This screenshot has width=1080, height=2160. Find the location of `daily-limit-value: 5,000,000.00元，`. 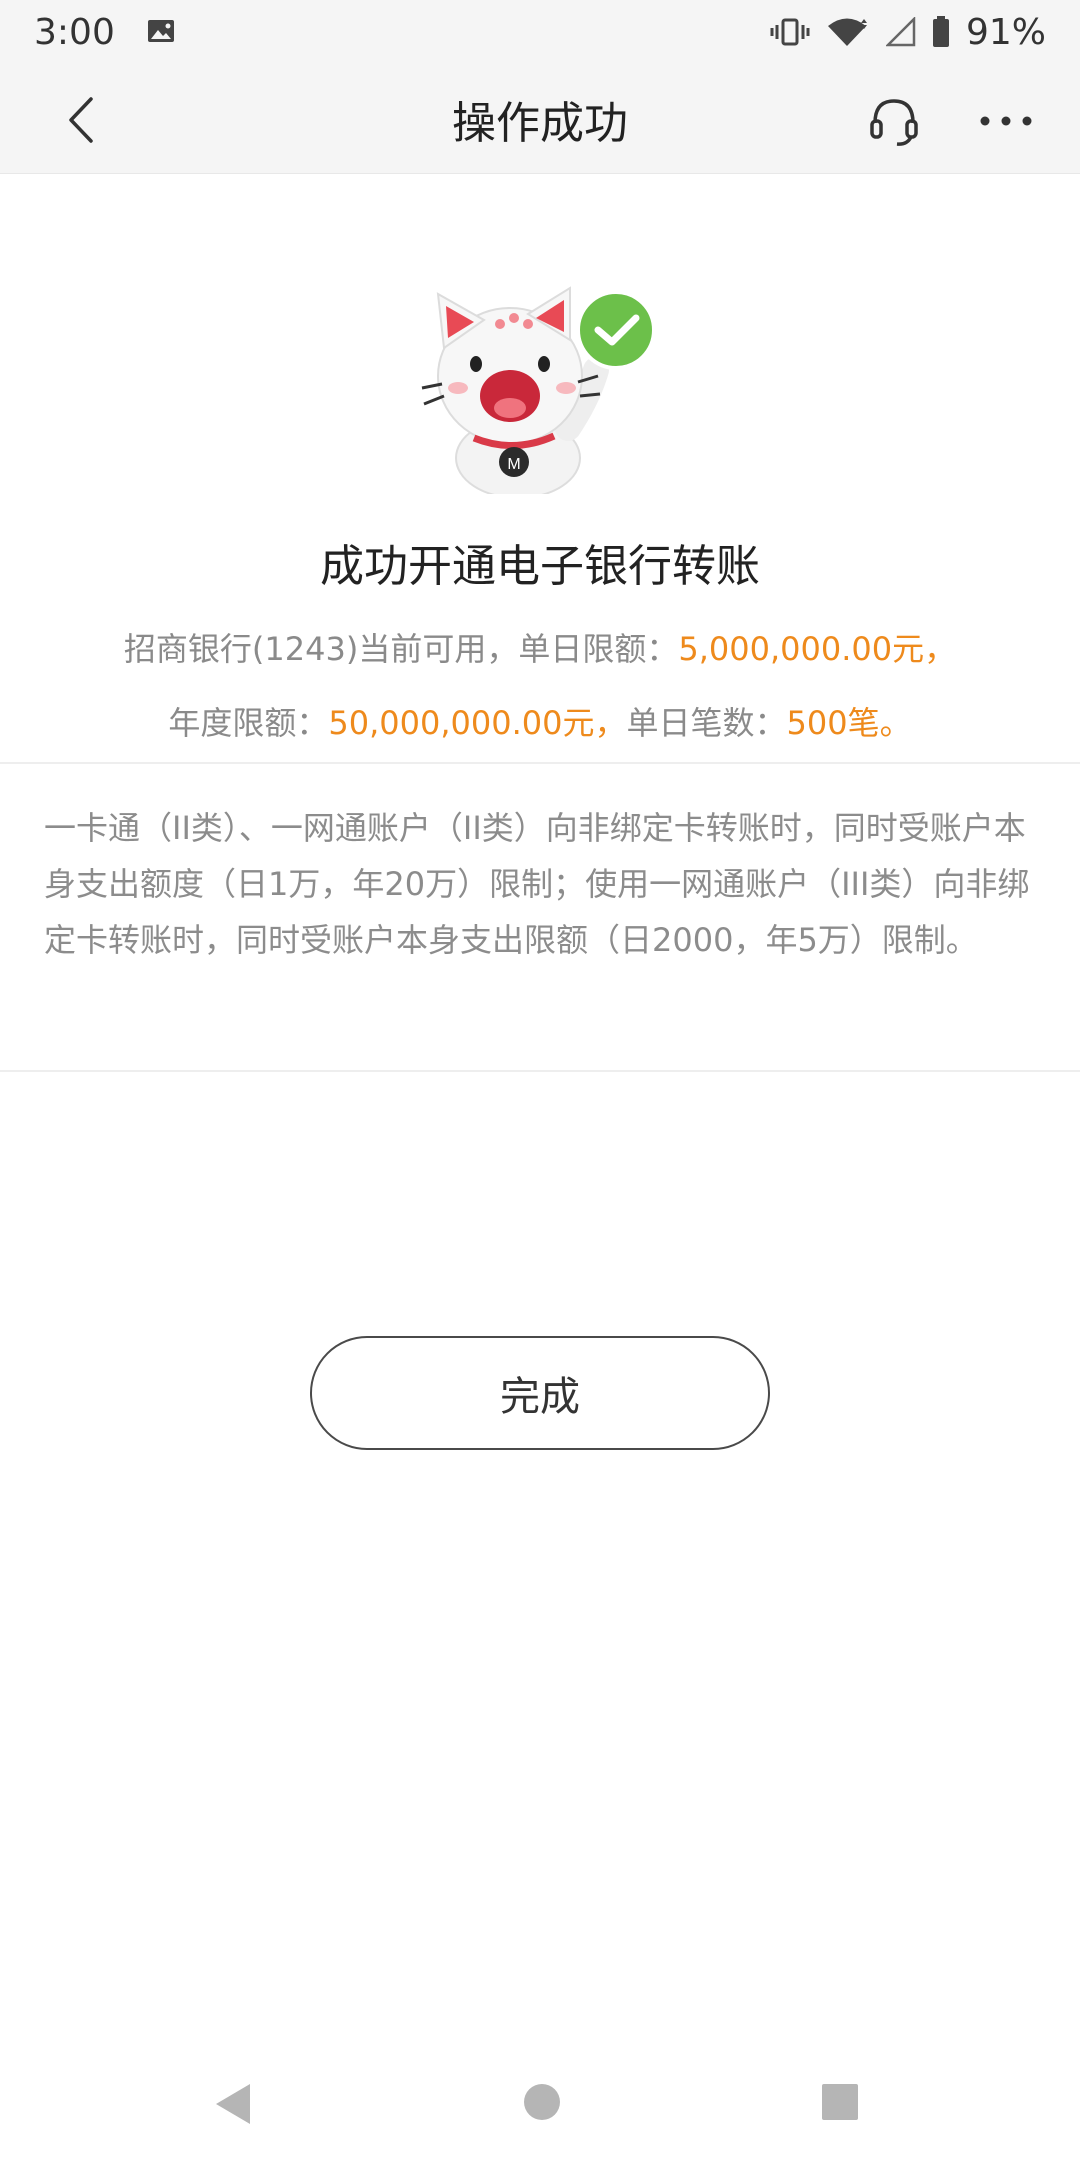

daily-limit-value: 5,000,000.00元， is located at coordinates (817, 649).